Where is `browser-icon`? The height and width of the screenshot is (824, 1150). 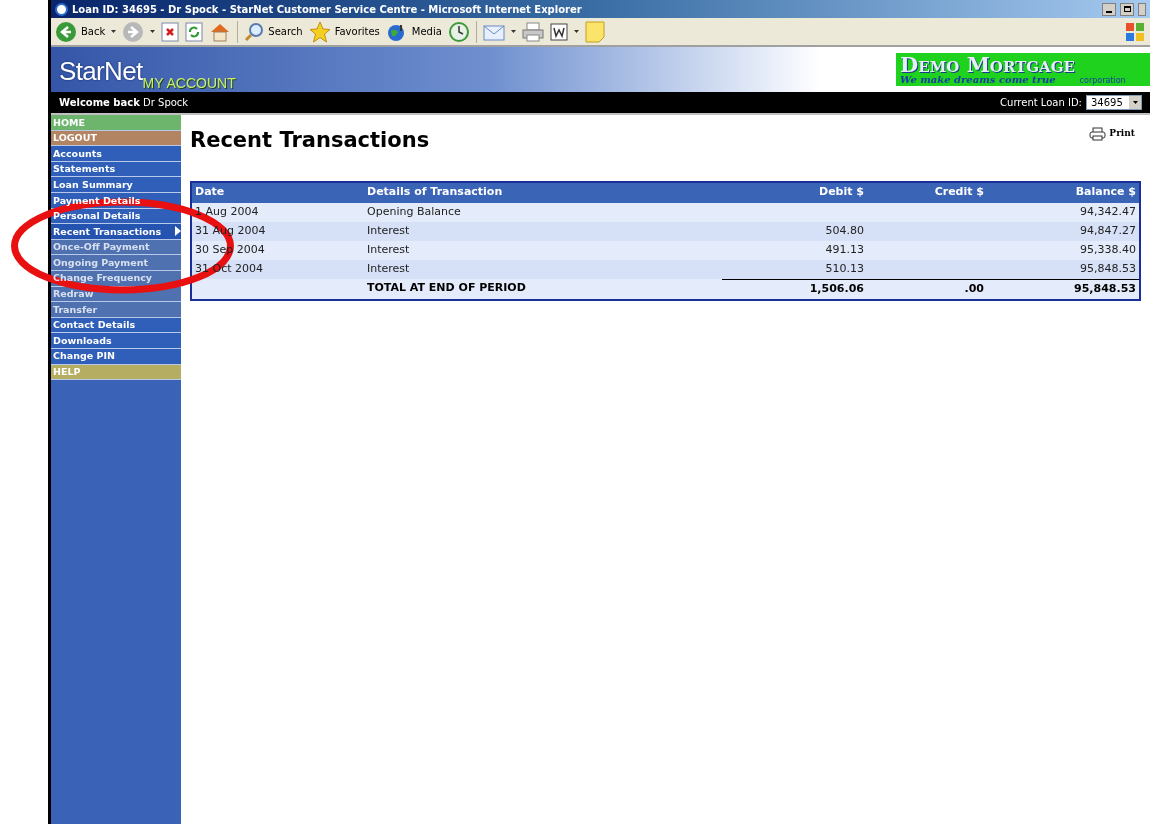 browser-icon is located at coordinates (61, 9).